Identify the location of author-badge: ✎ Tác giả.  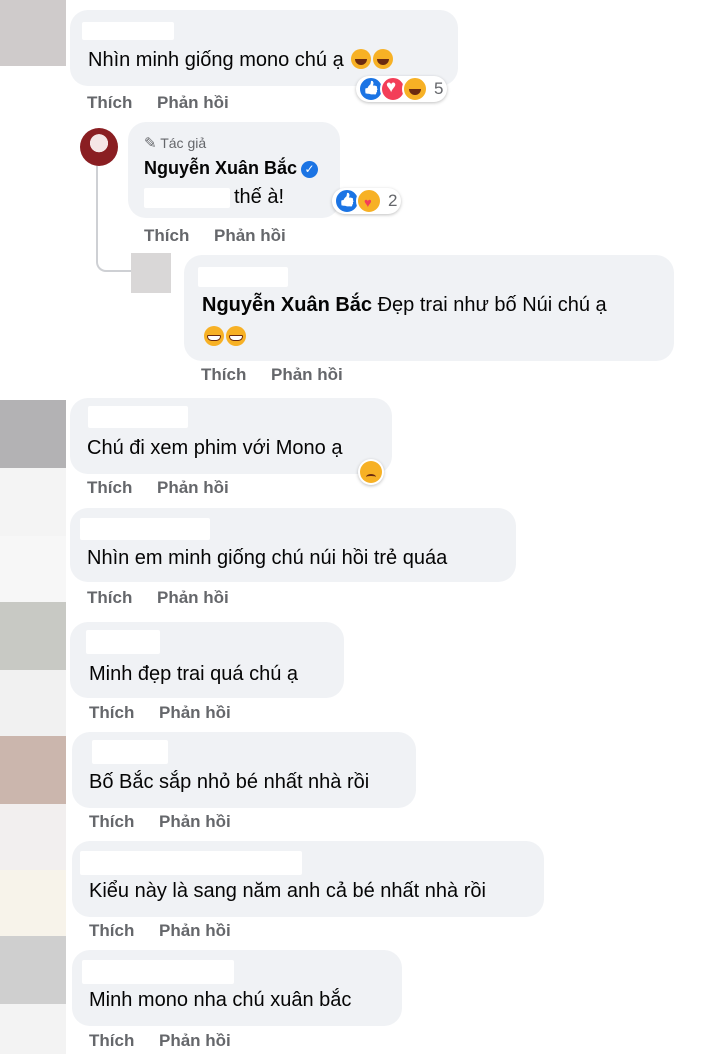
(175, 143).